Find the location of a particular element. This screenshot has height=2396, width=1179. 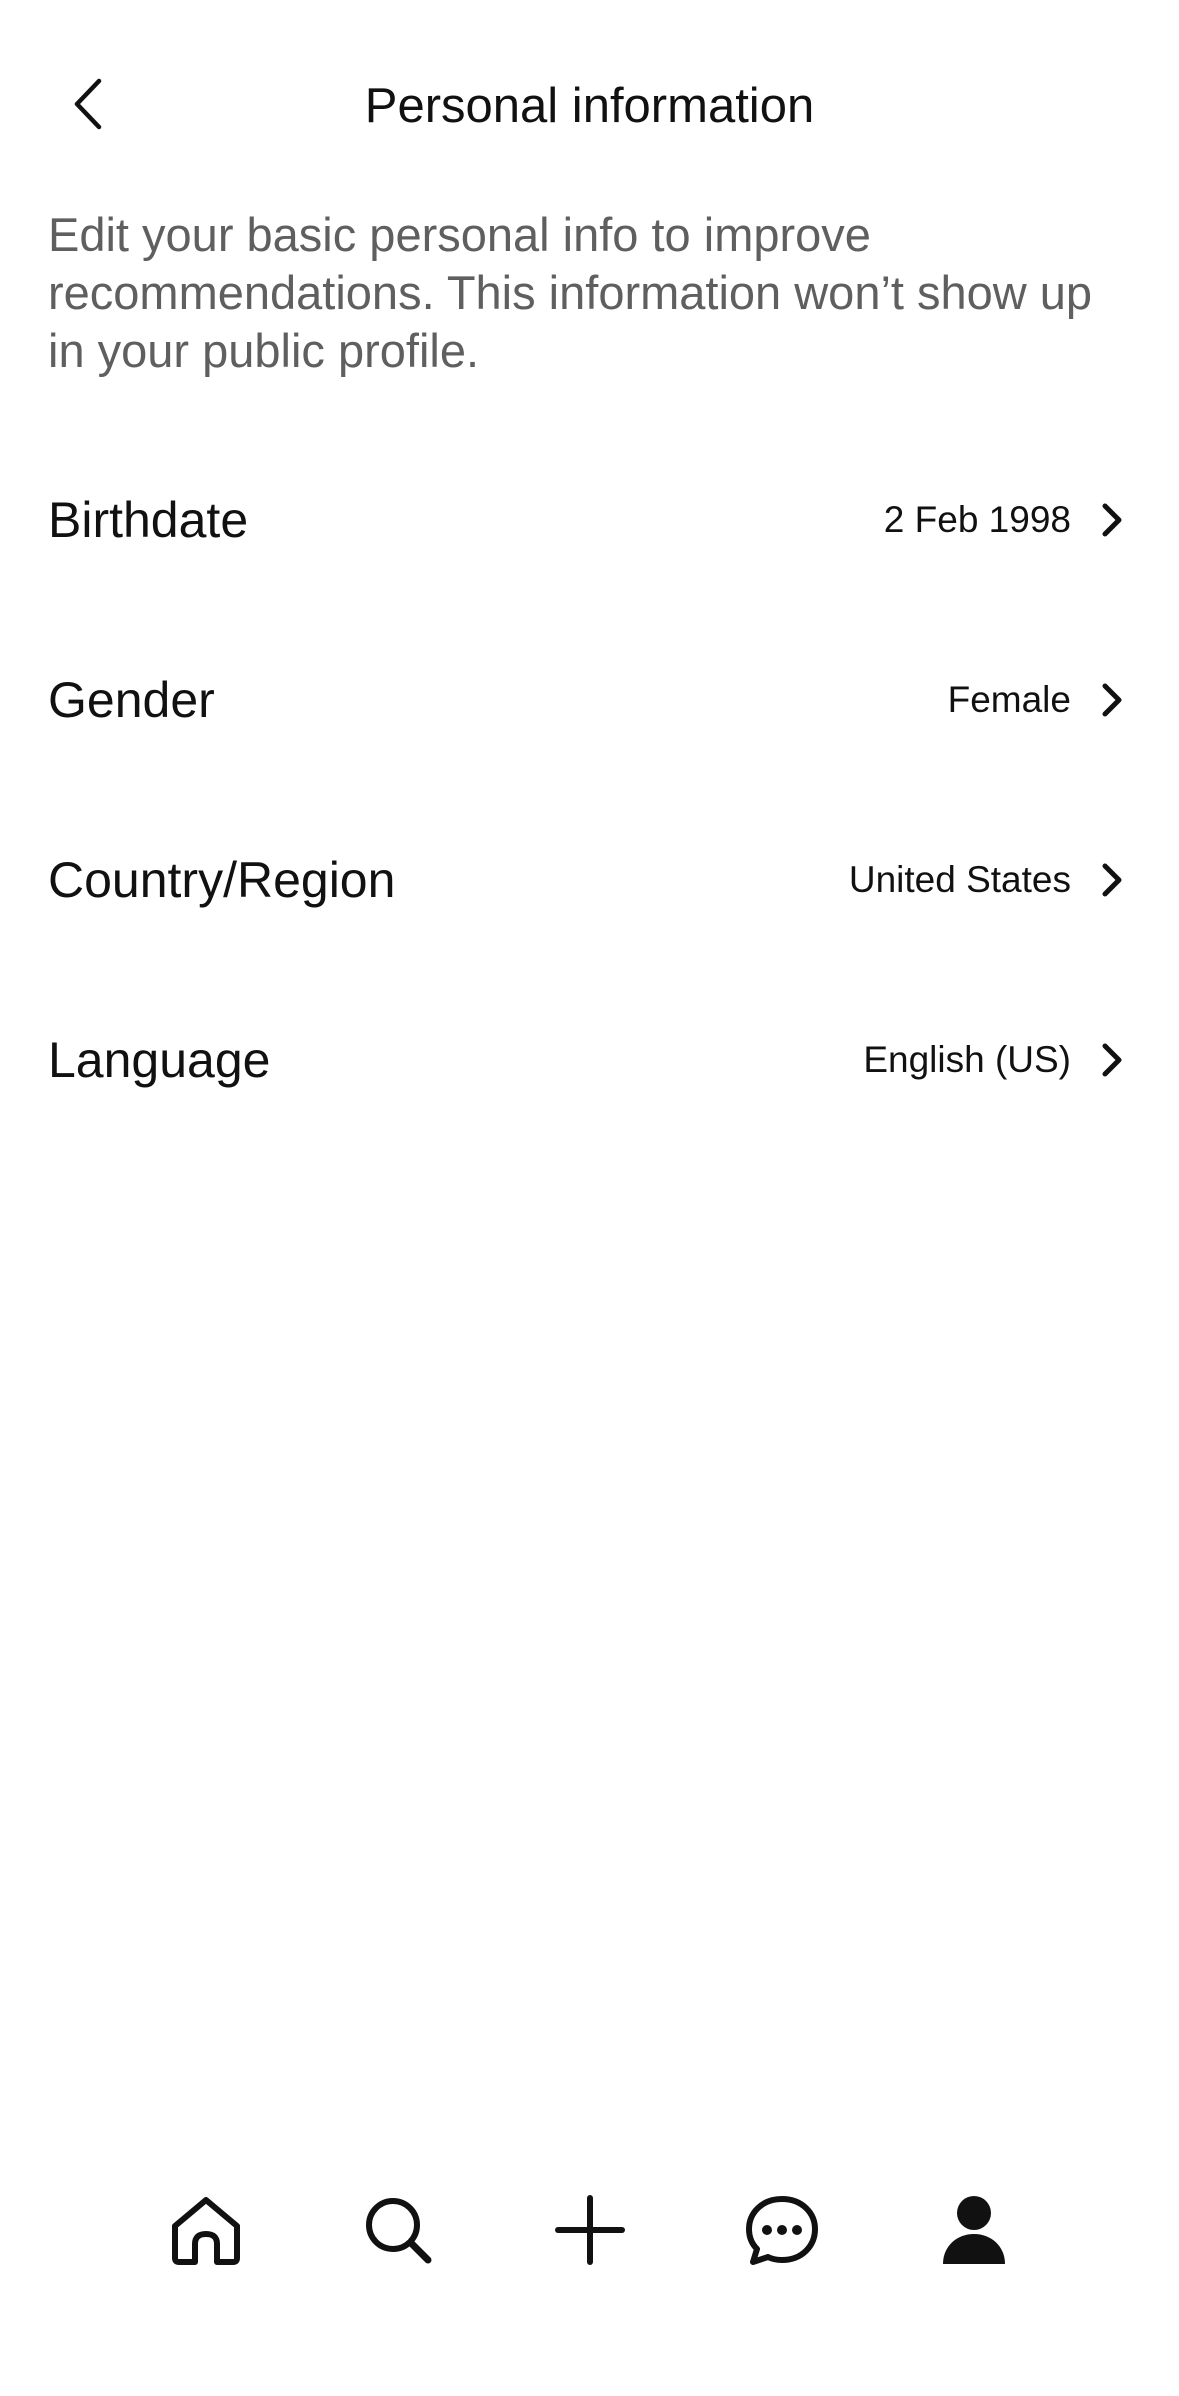

birthdate-value: 2 Feb 1998 is located at coordinates (977, 519).